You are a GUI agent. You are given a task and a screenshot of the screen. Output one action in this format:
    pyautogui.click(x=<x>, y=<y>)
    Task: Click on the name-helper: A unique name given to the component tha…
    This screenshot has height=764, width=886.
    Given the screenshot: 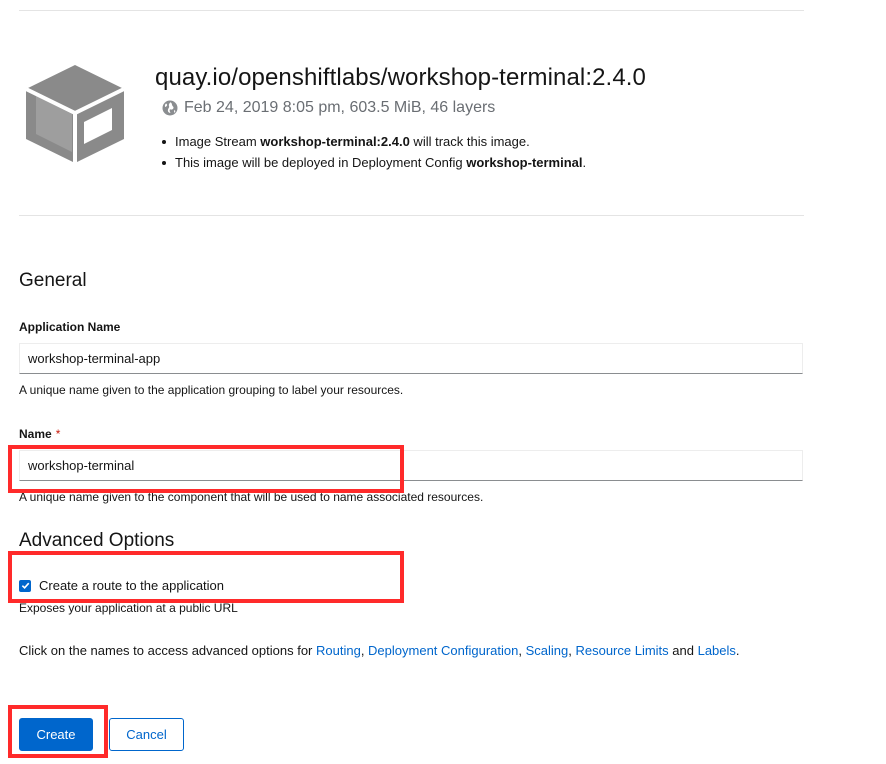 What is the action you would take?
    pyautogui.click(x=251, y=497)
    